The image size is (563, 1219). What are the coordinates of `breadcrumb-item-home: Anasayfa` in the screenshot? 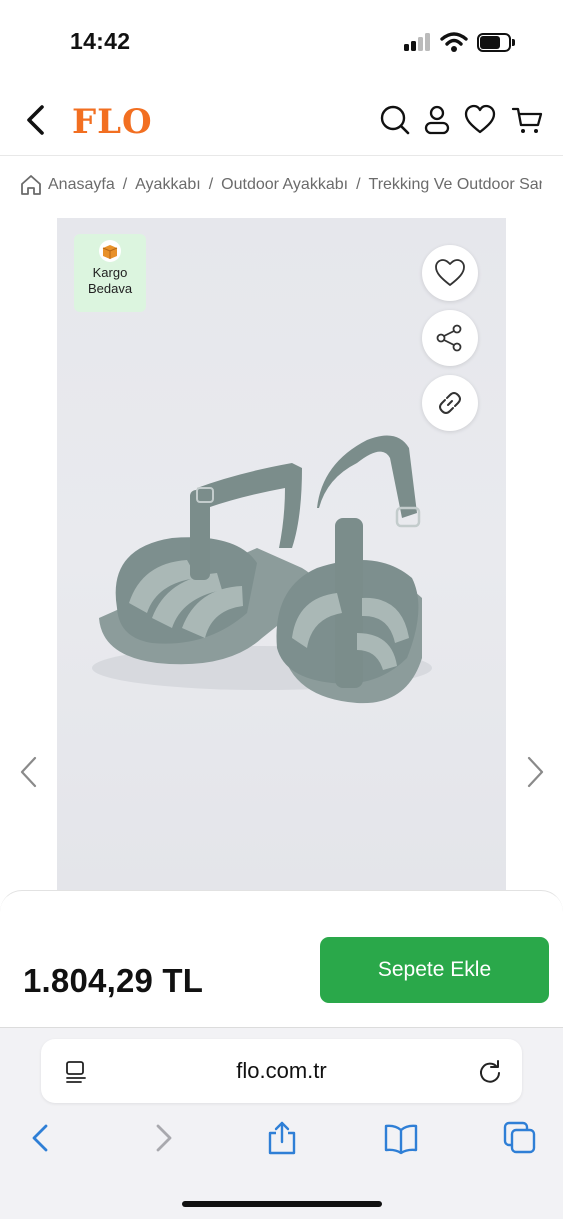 It's located at (81, 185).